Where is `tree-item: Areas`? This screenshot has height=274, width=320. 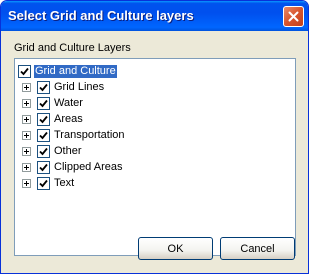
tree-item: Areas is located at coordinates (53, 119).